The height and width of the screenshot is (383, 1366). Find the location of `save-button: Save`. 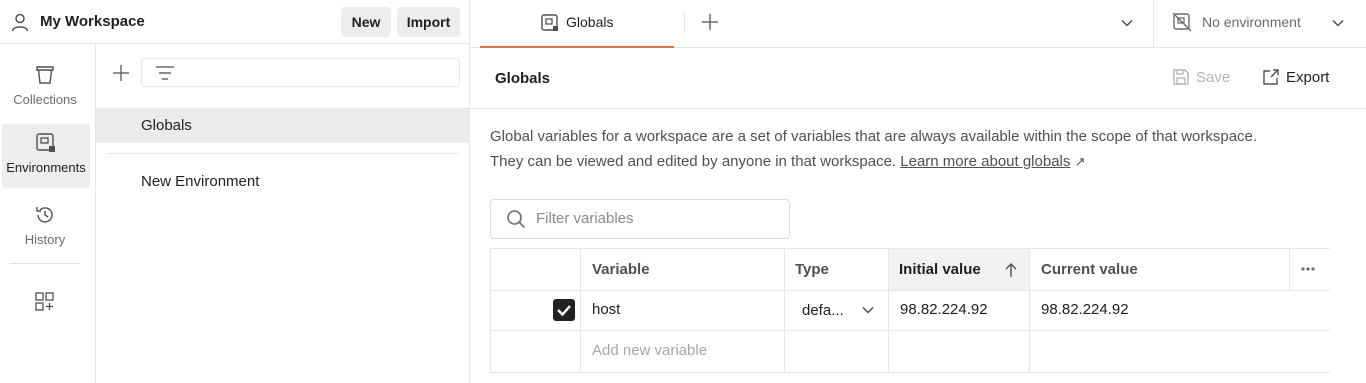

save-button: Save is located at coordinates (1201, 77).